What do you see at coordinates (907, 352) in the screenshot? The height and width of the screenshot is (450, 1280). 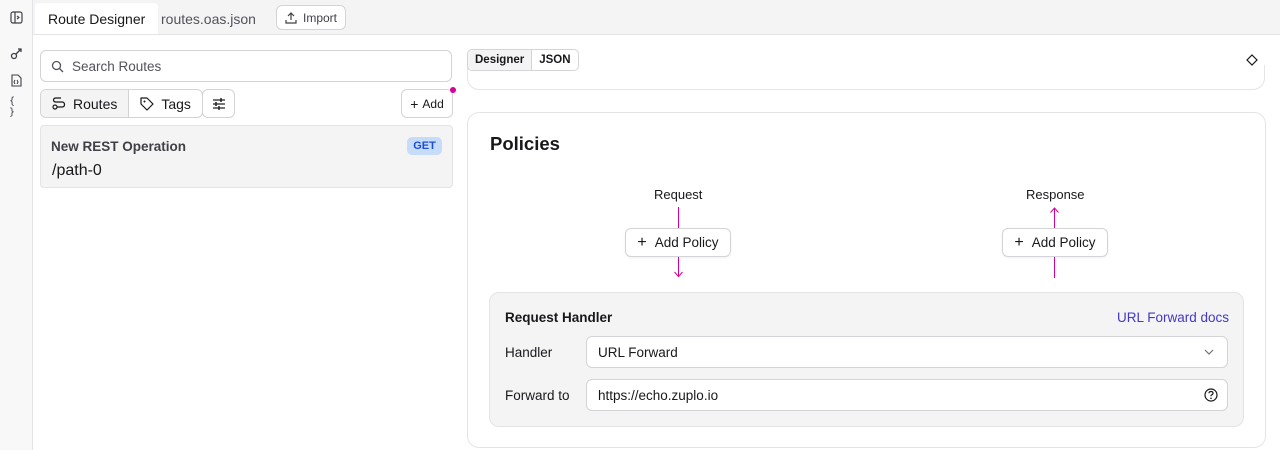 I see `handler-select: URL Forward` at bounding box center [907, 352].